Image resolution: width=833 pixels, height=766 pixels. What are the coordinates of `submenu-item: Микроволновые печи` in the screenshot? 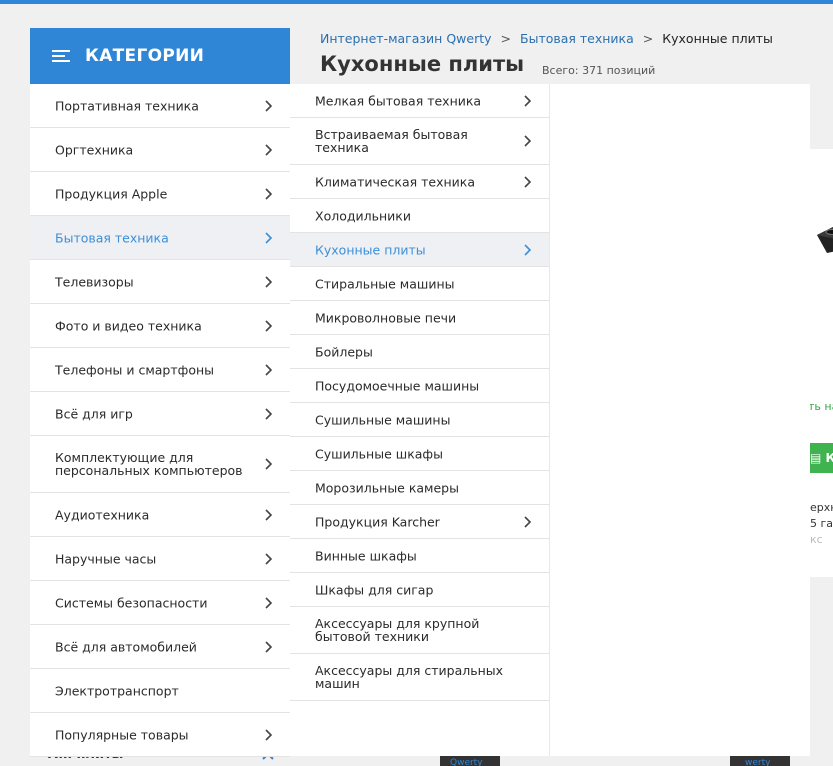 It's located at (419, 318).